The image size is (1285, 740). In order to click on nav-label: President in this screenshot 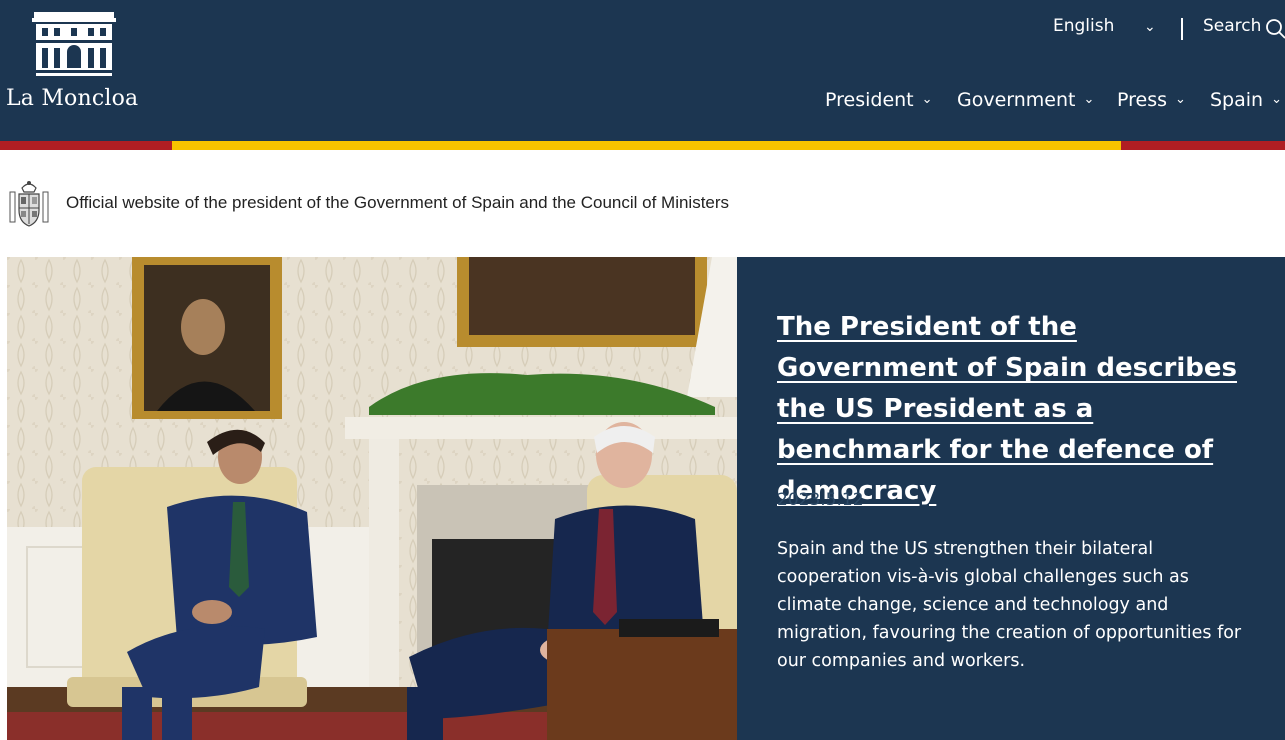, I will do `click(869, 100)`.